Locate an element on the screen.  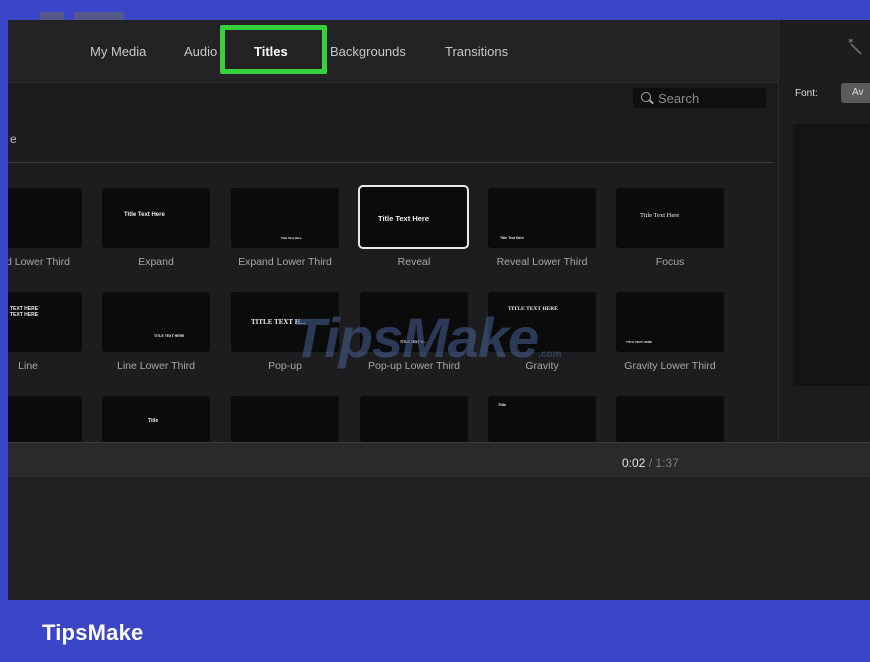
title-thumbnail-expand: Title Text Here is located at coordinates (156, 218).